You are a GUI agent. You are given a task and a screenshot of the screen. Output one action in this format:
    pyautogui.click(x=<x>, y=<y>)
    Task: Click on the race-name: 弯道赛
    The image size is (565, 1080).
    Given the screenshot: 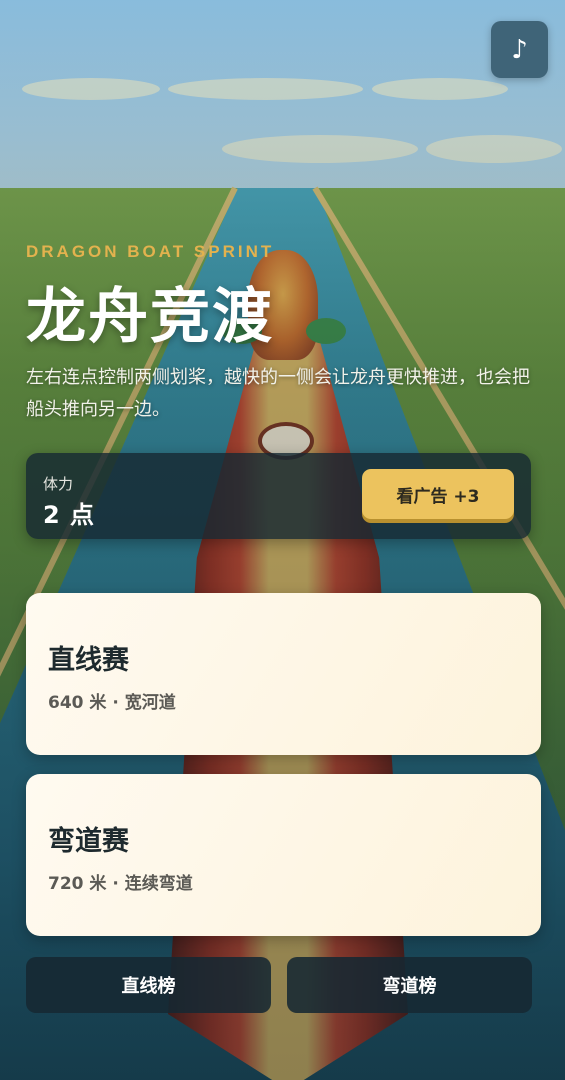 What is the action you would take?
    pyautogui.click(x=88, y=841)
    